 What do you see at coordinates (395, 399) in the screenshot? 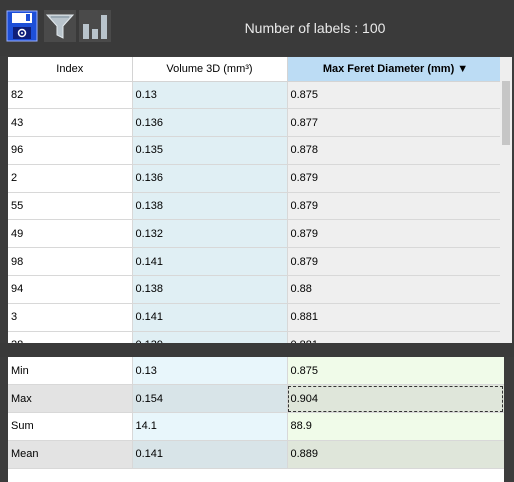
I see `stat-max-feret: 0.904` at bounding box center [395, 399].